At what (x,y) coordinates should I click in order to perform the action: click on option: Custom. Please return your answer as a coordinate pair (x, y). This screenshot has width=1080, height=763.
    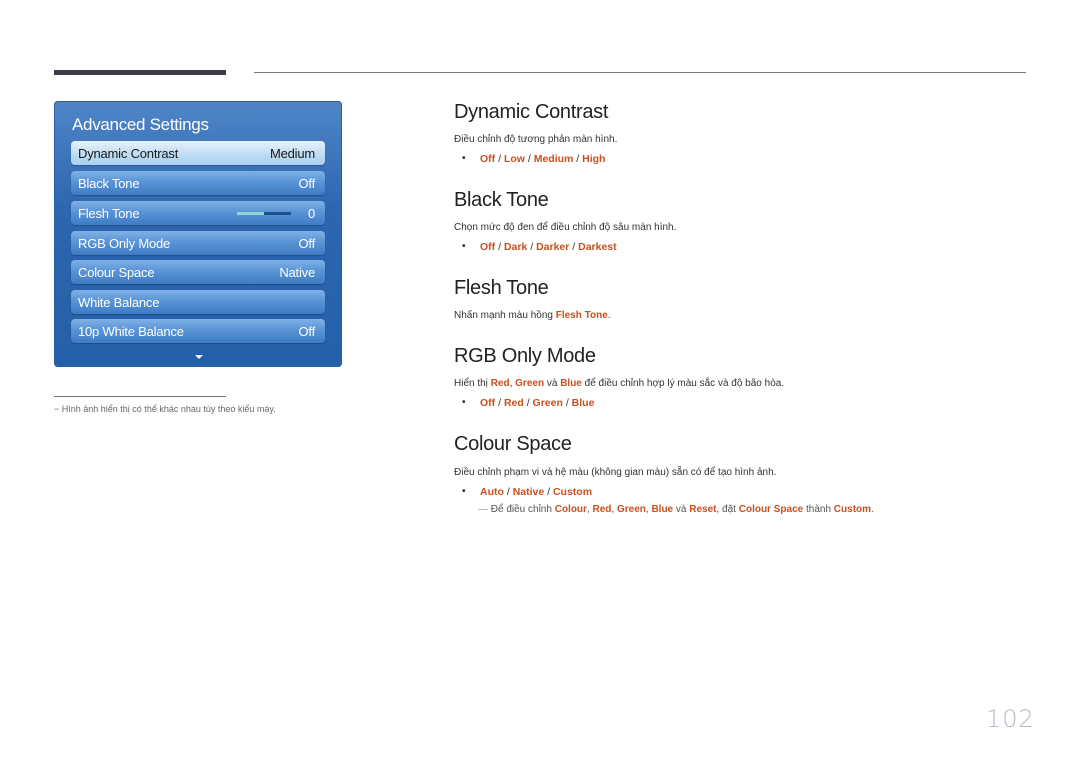
    Looking at the image, I should click on (572, 492).